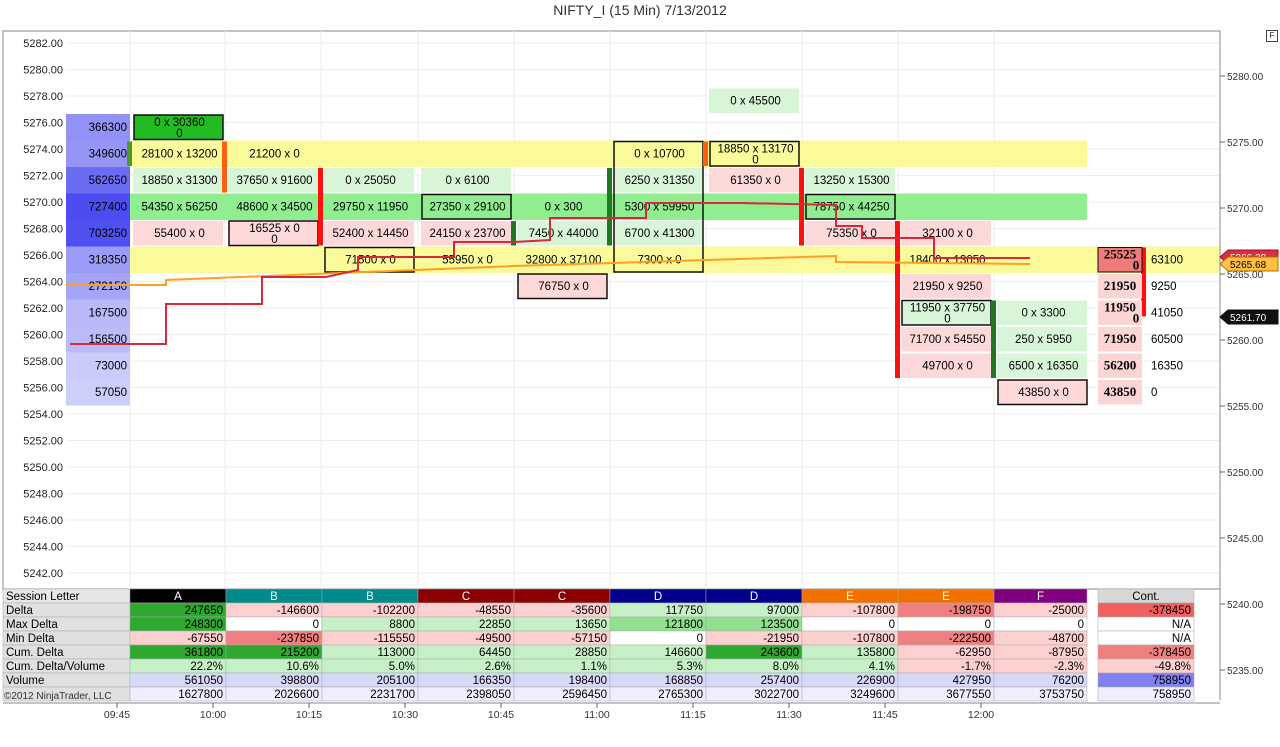  I want to click on current-bar-bid: 43850, so click(1120, 391).